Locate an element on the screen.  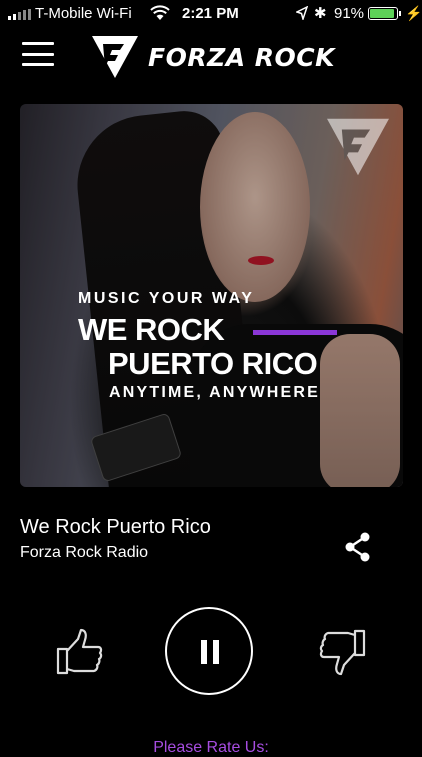
playback-controls is located at coordinates (211, 652).